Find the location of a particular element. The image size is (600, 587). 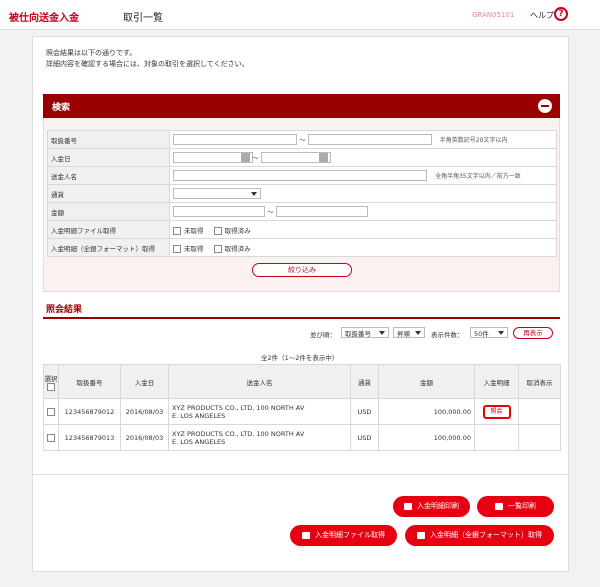

help-icon: ? is located at coordinates (561, 14).